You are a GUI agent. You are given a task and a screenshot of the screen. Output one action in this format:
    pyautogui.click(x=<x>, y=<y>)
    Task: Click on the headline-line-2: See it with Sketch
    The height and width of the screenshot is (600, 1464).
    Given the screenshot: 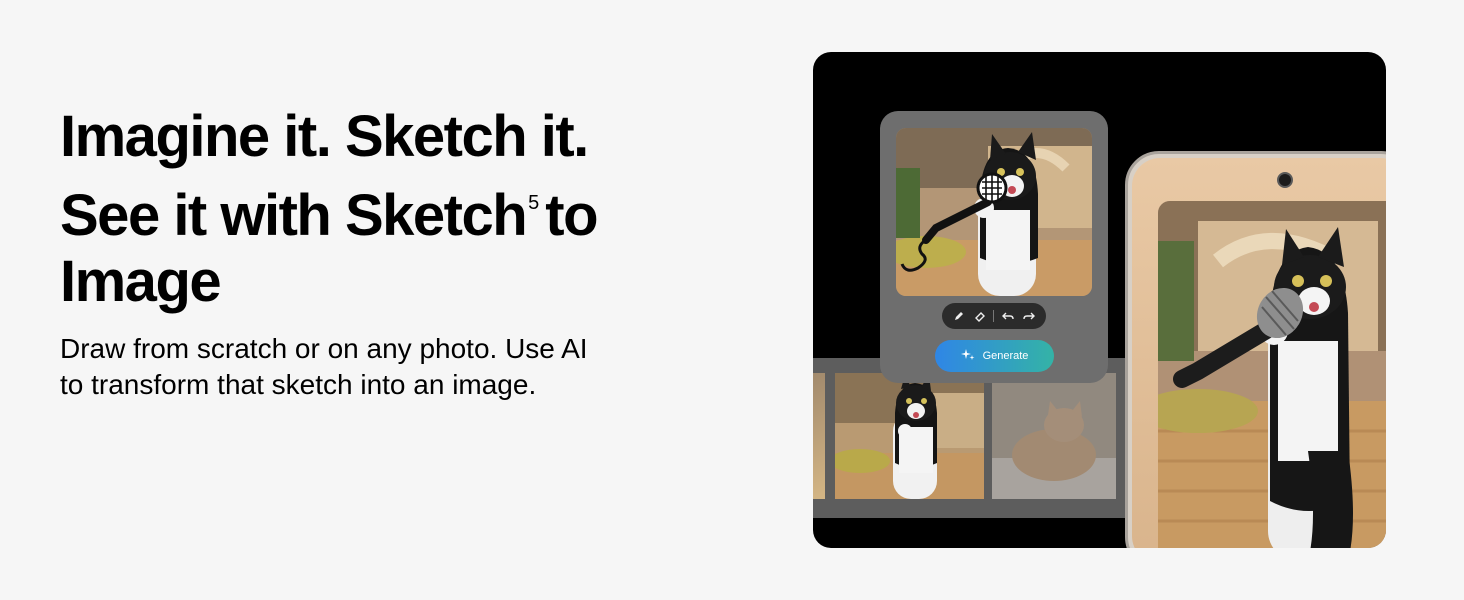 What is the action you would take?
    pyautogui.click(x=294, y=215)
    